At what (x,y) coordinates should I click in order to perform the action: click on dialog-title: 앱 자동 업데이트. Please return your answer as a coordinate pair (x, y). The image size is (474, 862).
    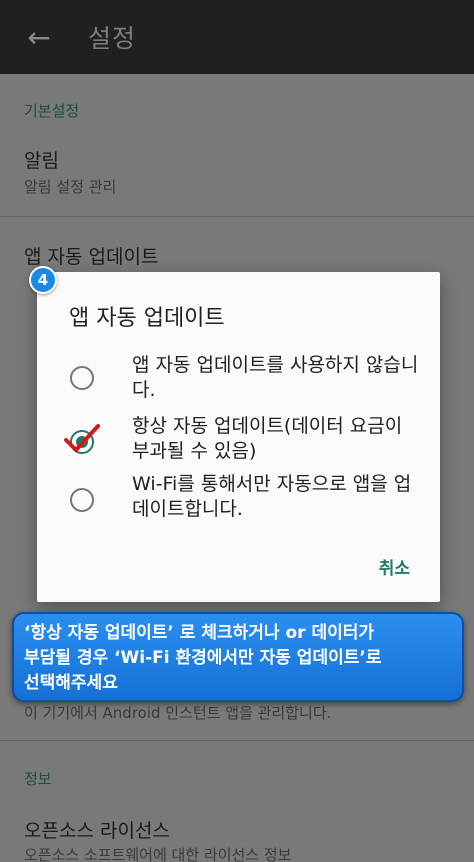
    Looking at the image, I should click on (147, 318).